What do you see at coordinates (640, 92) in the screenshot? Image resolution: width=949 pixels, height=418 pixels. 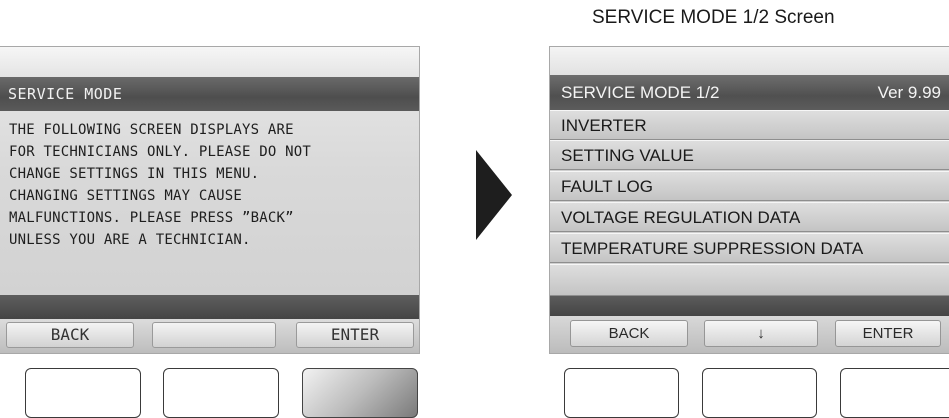 I see `screen-title: SERVICE MODE 1/2` at bounding box center [640, 92].